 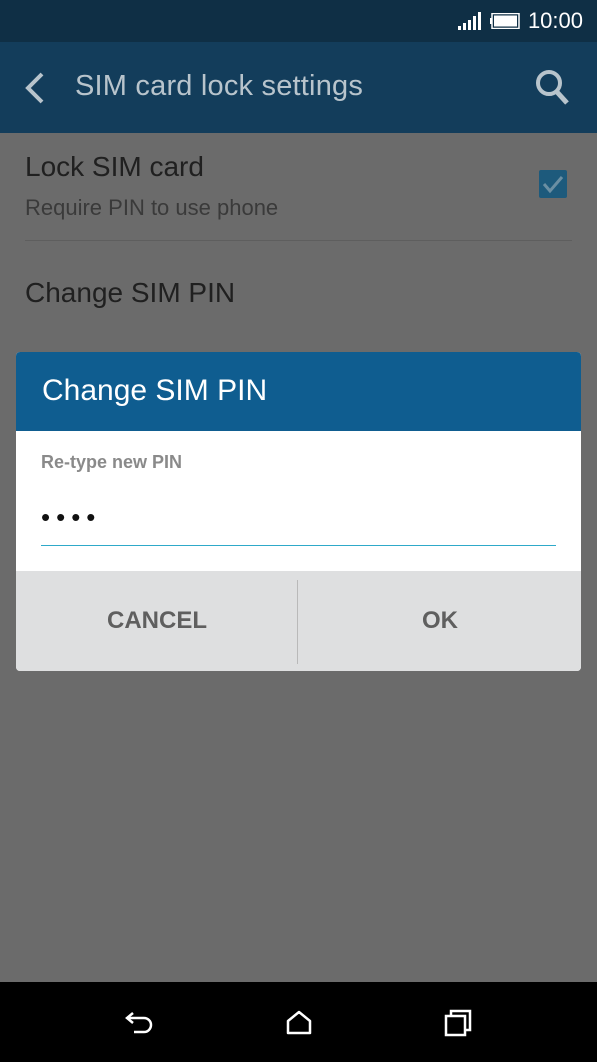 I want to click on home-icon, so click(x=299, y=1022).